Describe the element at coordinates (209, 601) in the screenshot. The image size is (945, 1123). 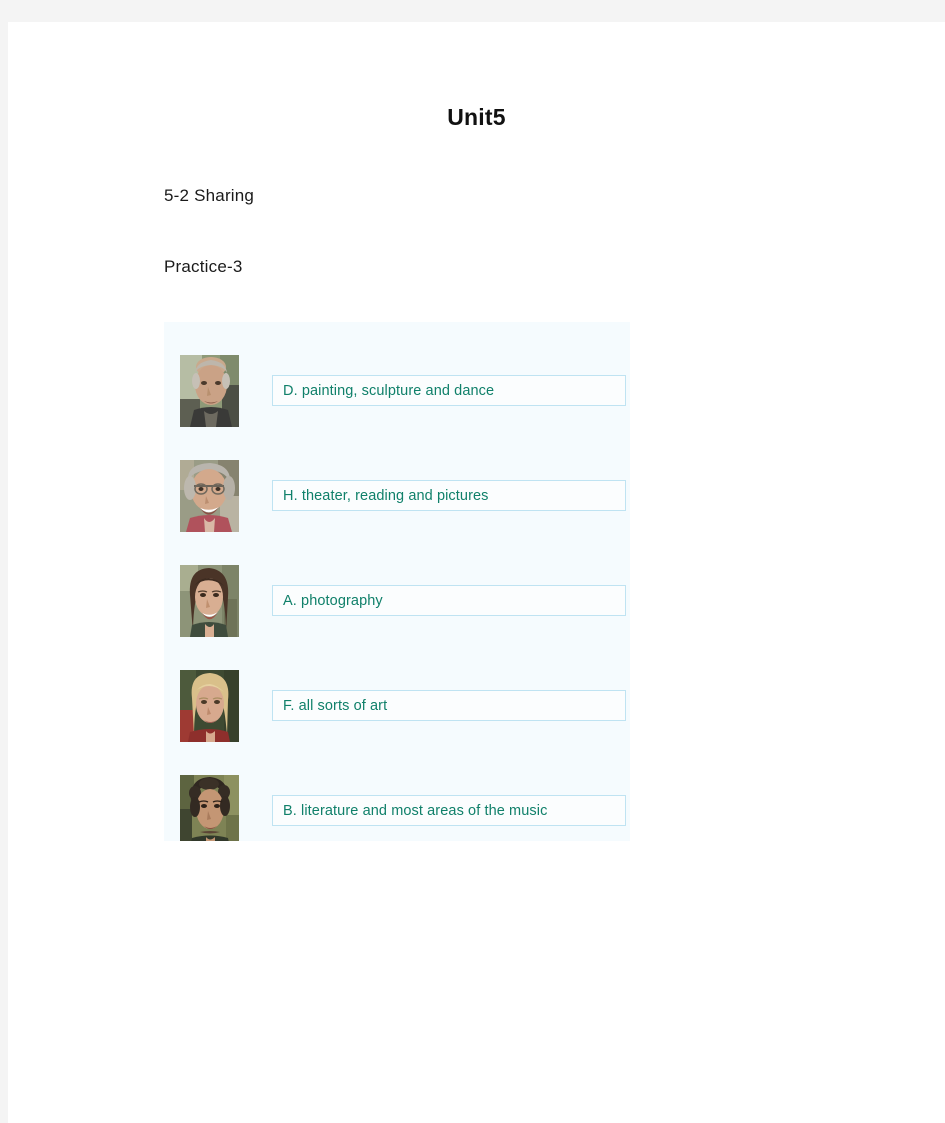
I see `person-photo-dark-haired-woman` at that location.